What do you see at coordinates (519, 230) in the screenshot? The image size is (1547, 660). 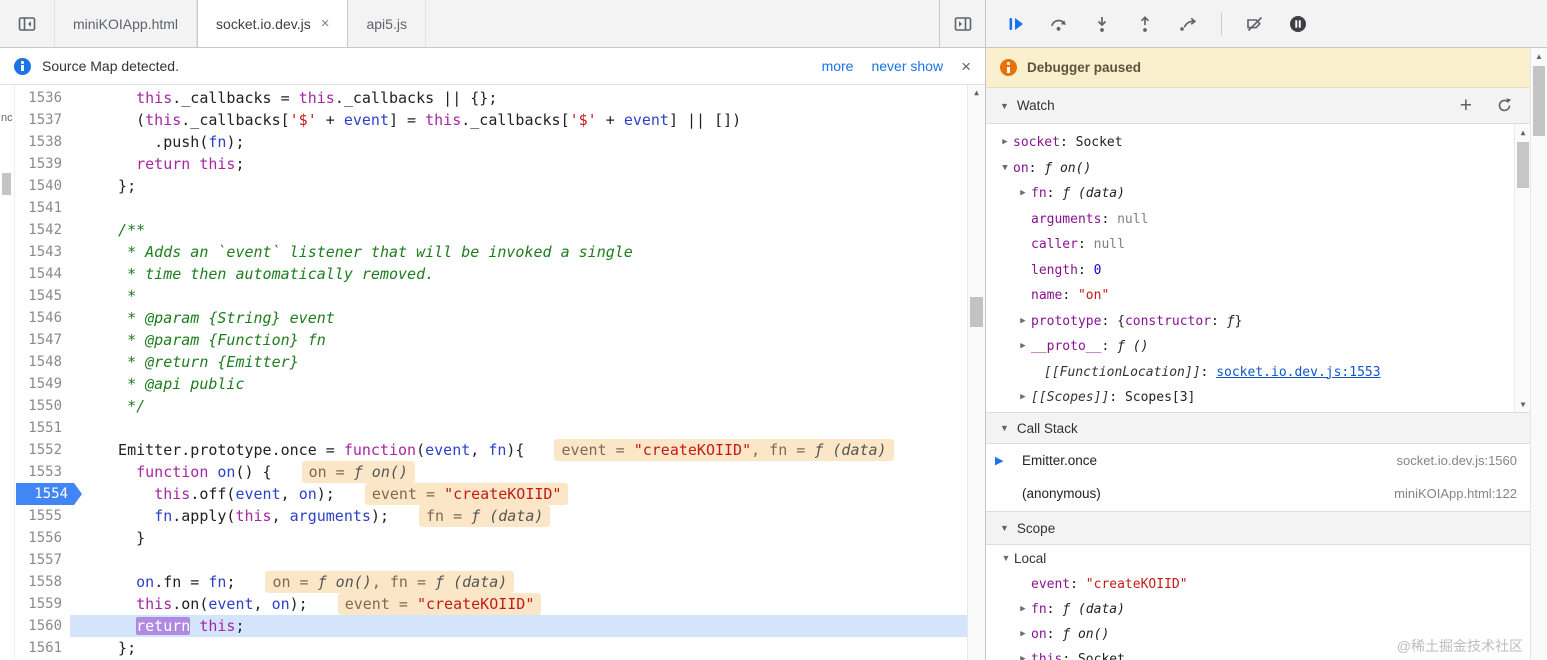 I see `code-text: /**` at bounding box center [519, 230].